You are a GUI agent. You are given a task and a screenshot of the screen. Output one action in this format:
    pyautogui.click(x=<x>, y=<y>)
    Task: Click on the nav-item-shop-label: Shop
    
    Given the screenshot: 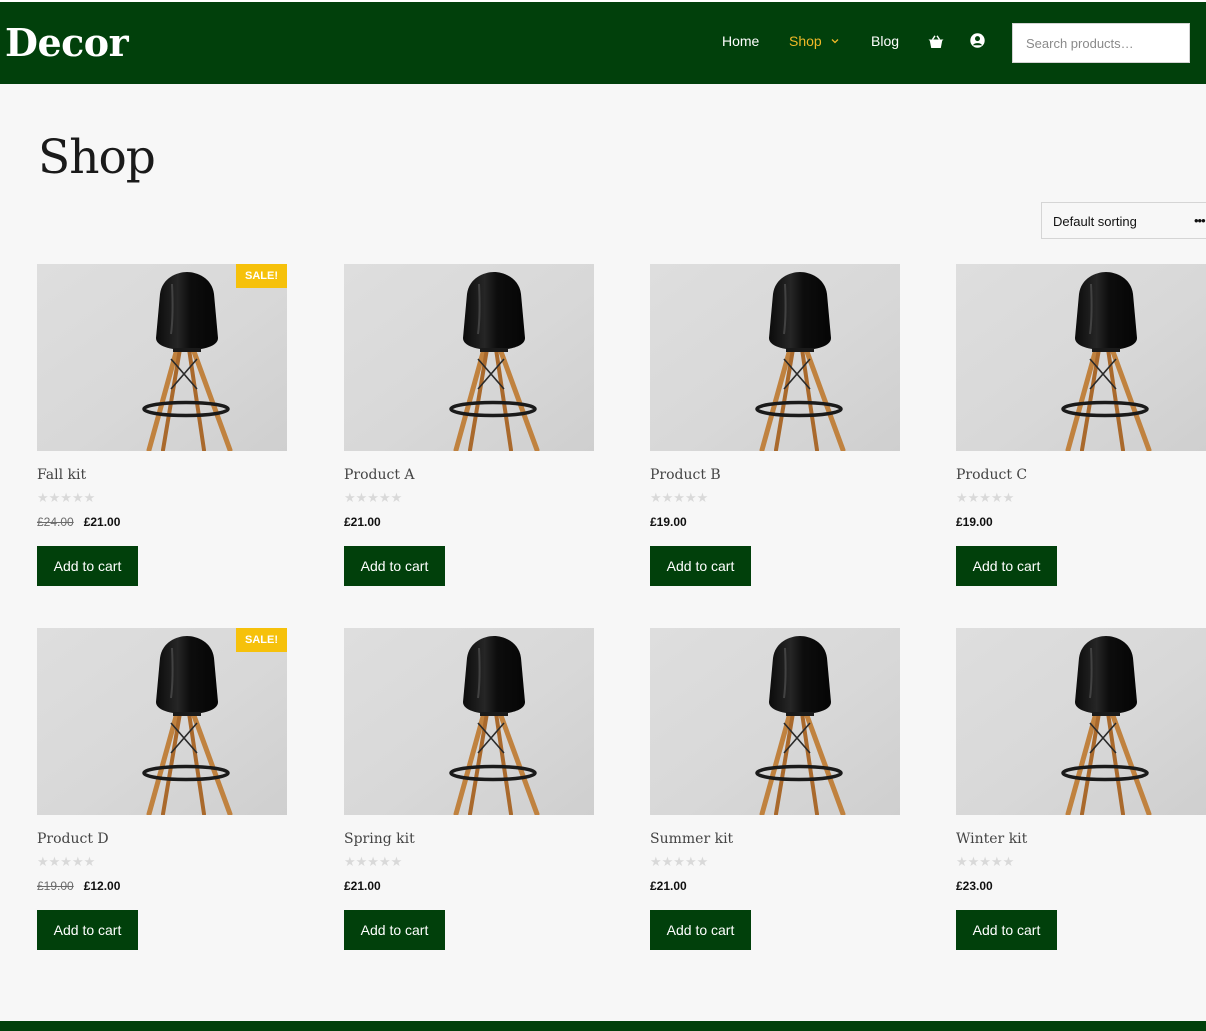 What is the action you would take?
    pyautogui.click(x=805, y=41)
    